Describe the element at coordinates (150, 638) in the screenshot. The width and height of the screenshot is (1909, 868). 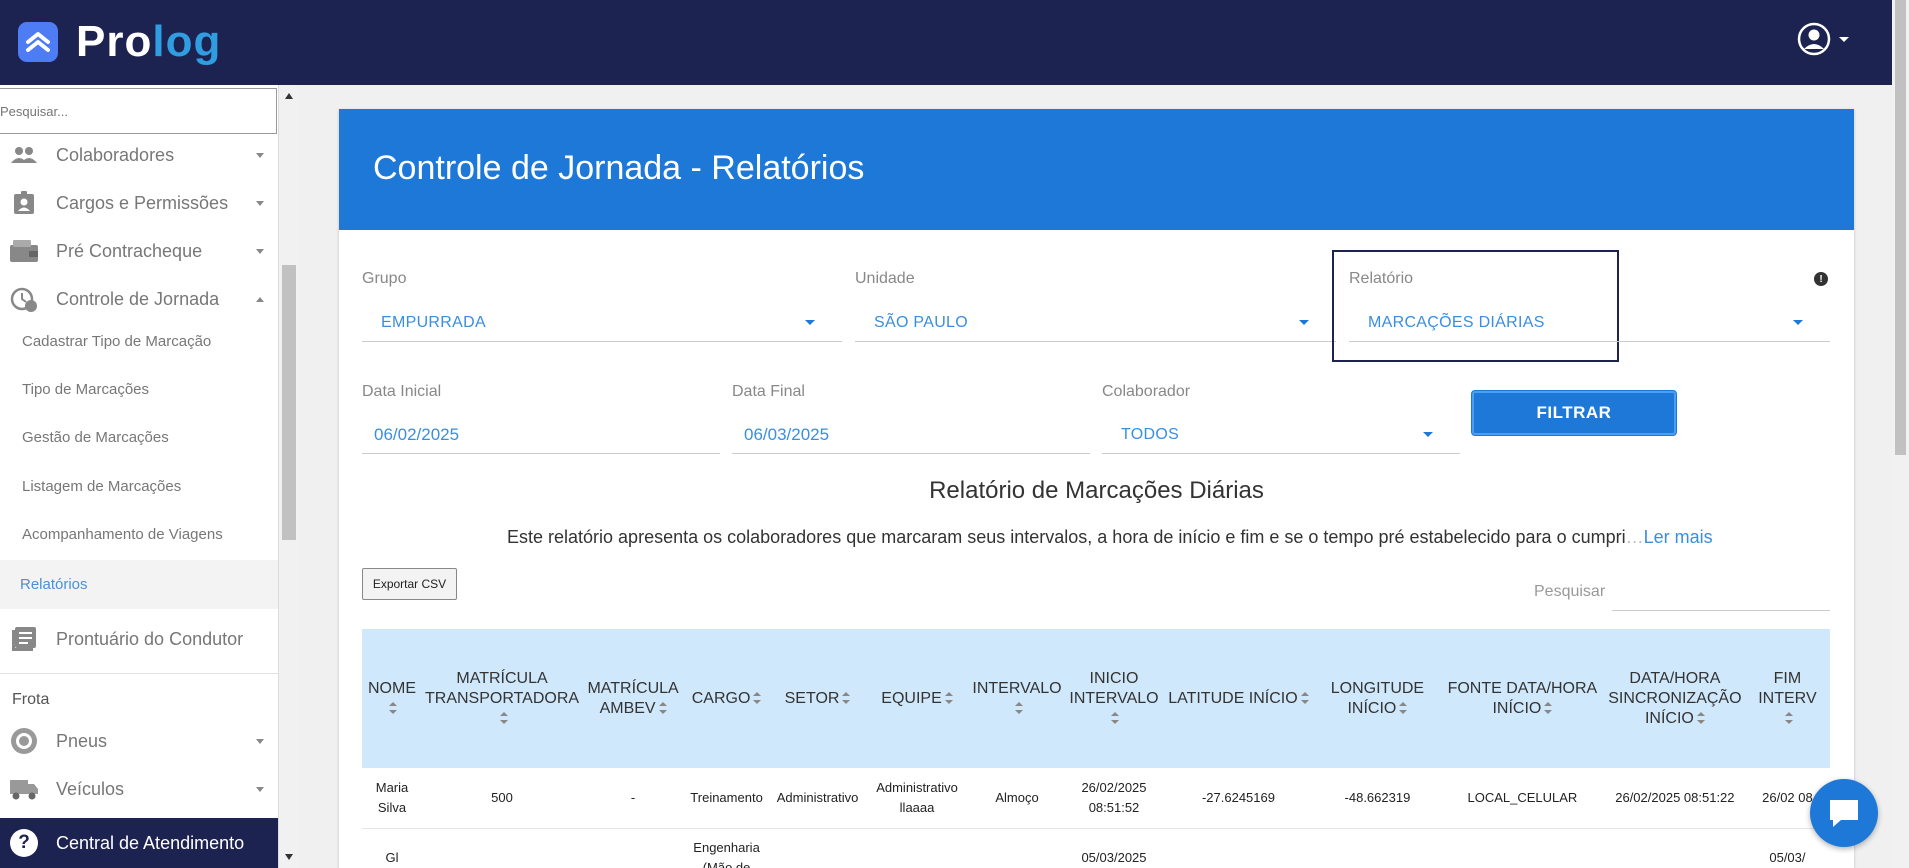
I see `sidebar-item-label: Prontuário do Condutor` at that location.